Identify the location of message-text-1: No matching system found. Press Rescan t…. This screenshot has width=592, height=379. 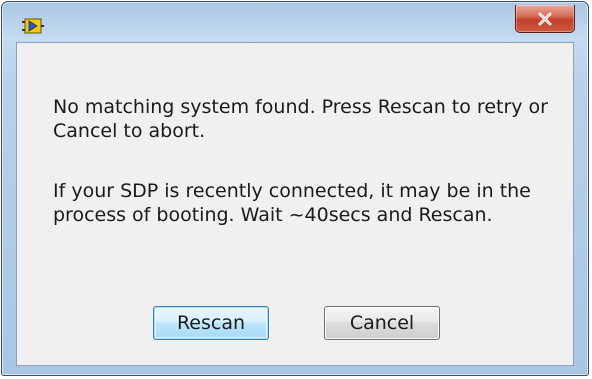
(300, 119).